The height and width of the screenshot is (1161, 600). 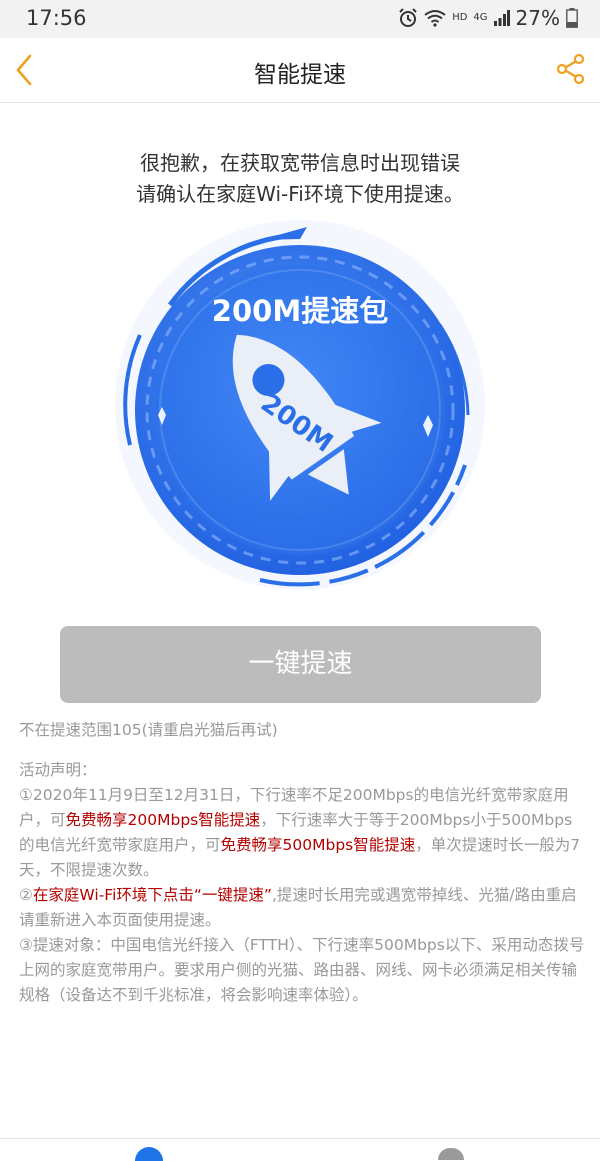 What do you see at coordinates (300, 194) in the screenshot?
I see `error-line-2: 请确认在家庭Wi-Fi环境下使用提速。` at bounding box center [300, 194].